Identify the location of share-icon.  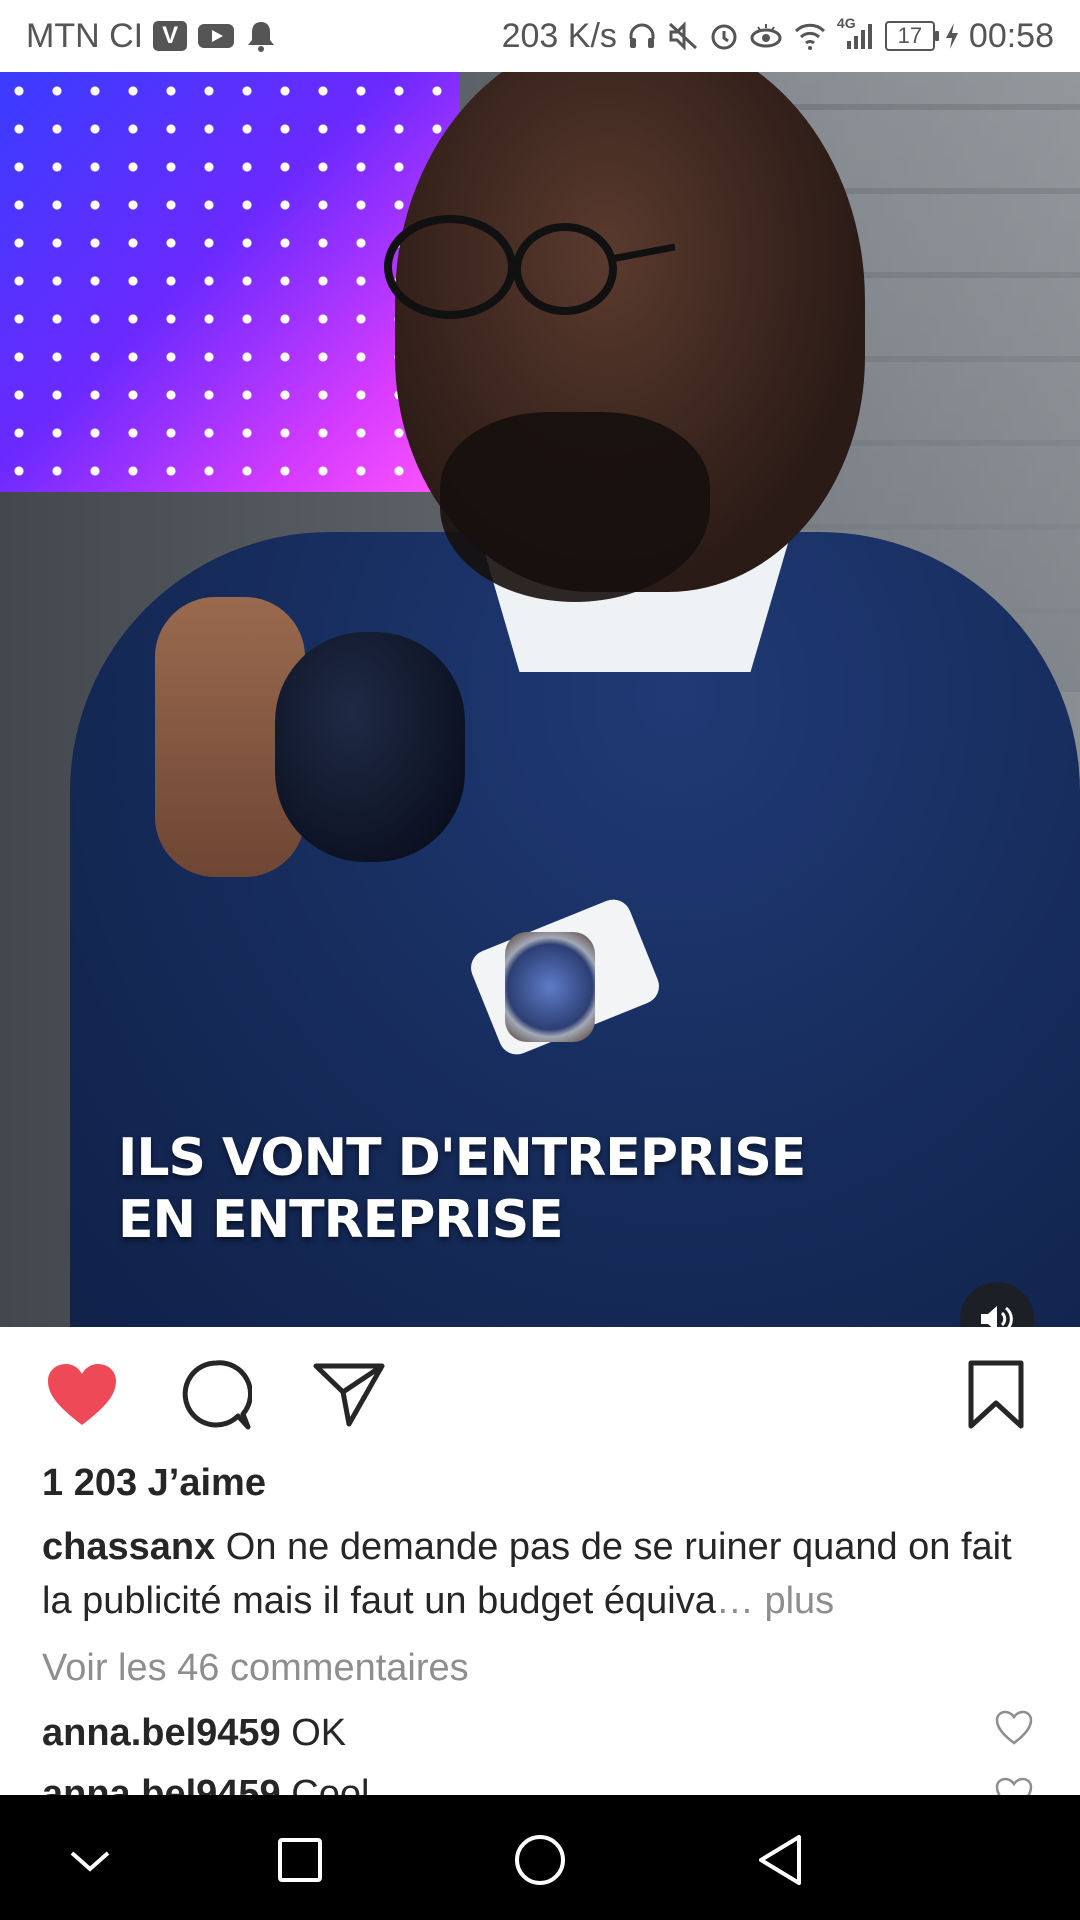
(349, 1395).